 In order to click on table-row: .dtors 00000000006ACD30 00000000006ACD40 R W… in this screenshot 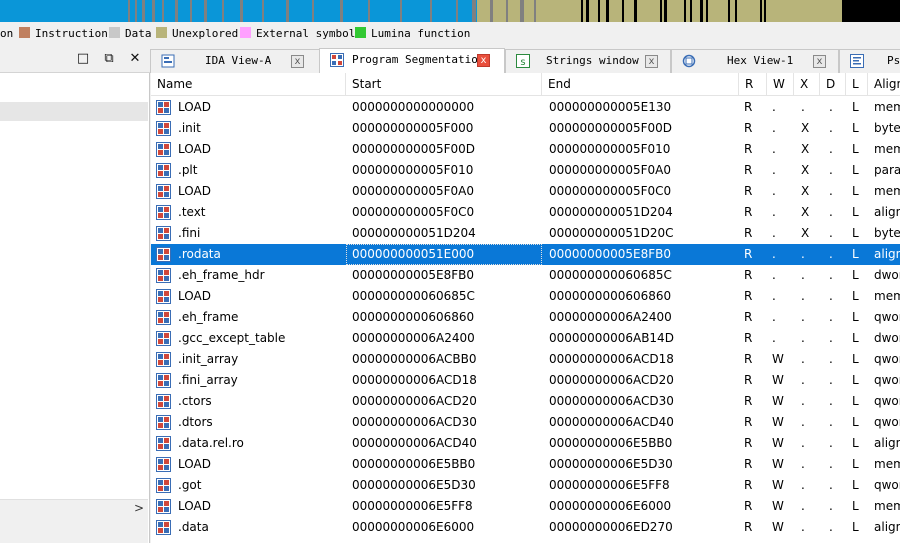, I will do `click(525, 422)`.